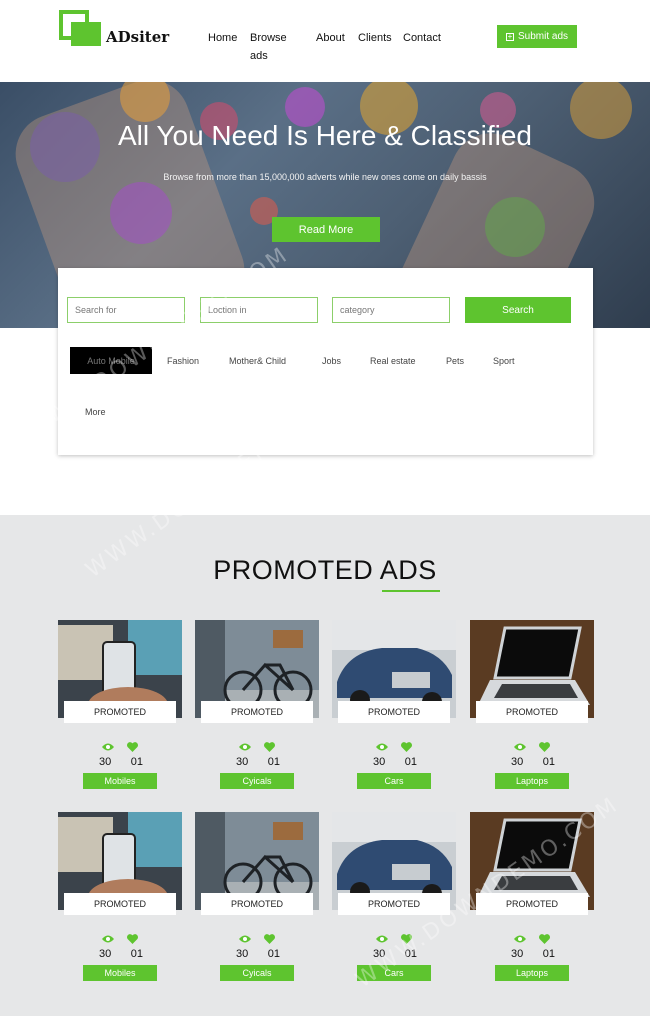 This screenshot has width=650, height=1016. What do you see at coordinates (95, 412) in the screenshot?
I see `category-more: More` at bounding box center [95, 412].